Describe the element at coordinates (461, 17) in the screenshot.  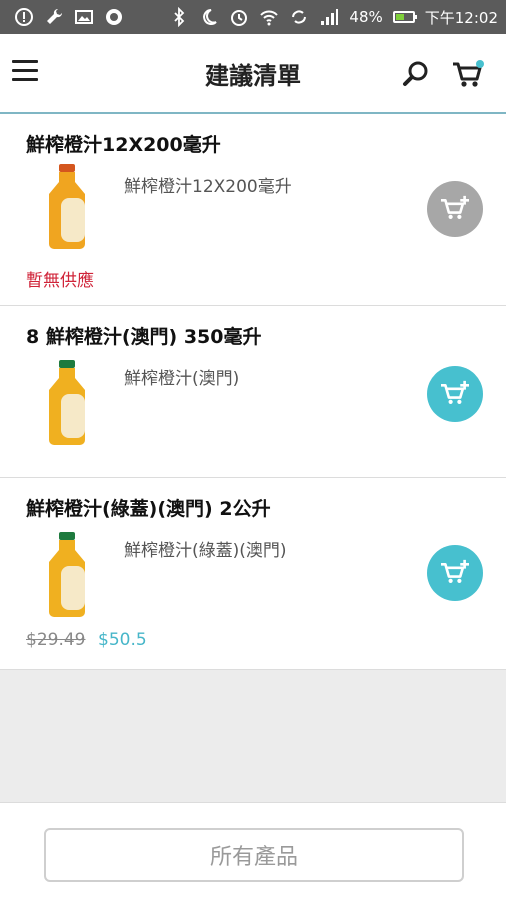
I see `clock: 下午12:02` at that location.